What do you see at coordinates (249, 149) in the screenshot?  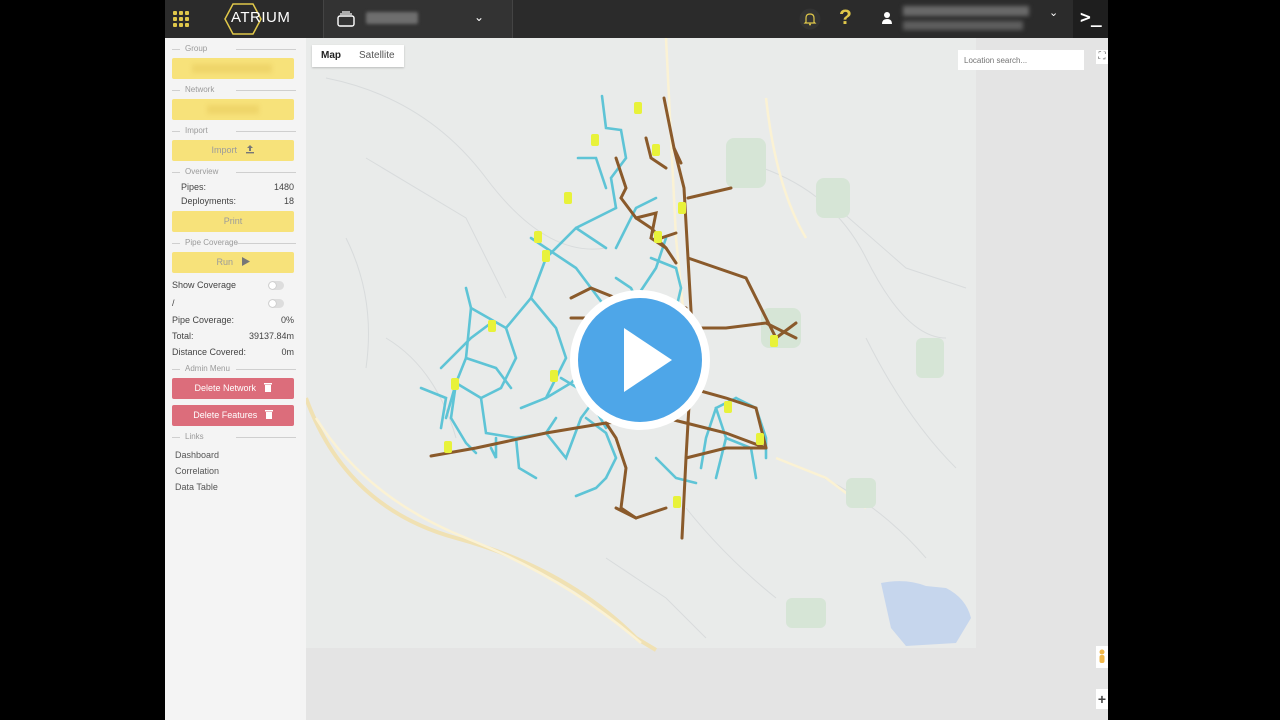 I see `upload-icon` at bounding box center [249, 149].